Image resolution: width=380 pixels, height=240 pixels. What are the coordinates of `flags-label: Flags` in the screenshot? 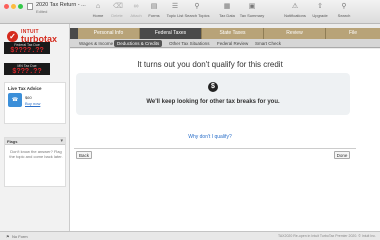 It's located at (12, 141).